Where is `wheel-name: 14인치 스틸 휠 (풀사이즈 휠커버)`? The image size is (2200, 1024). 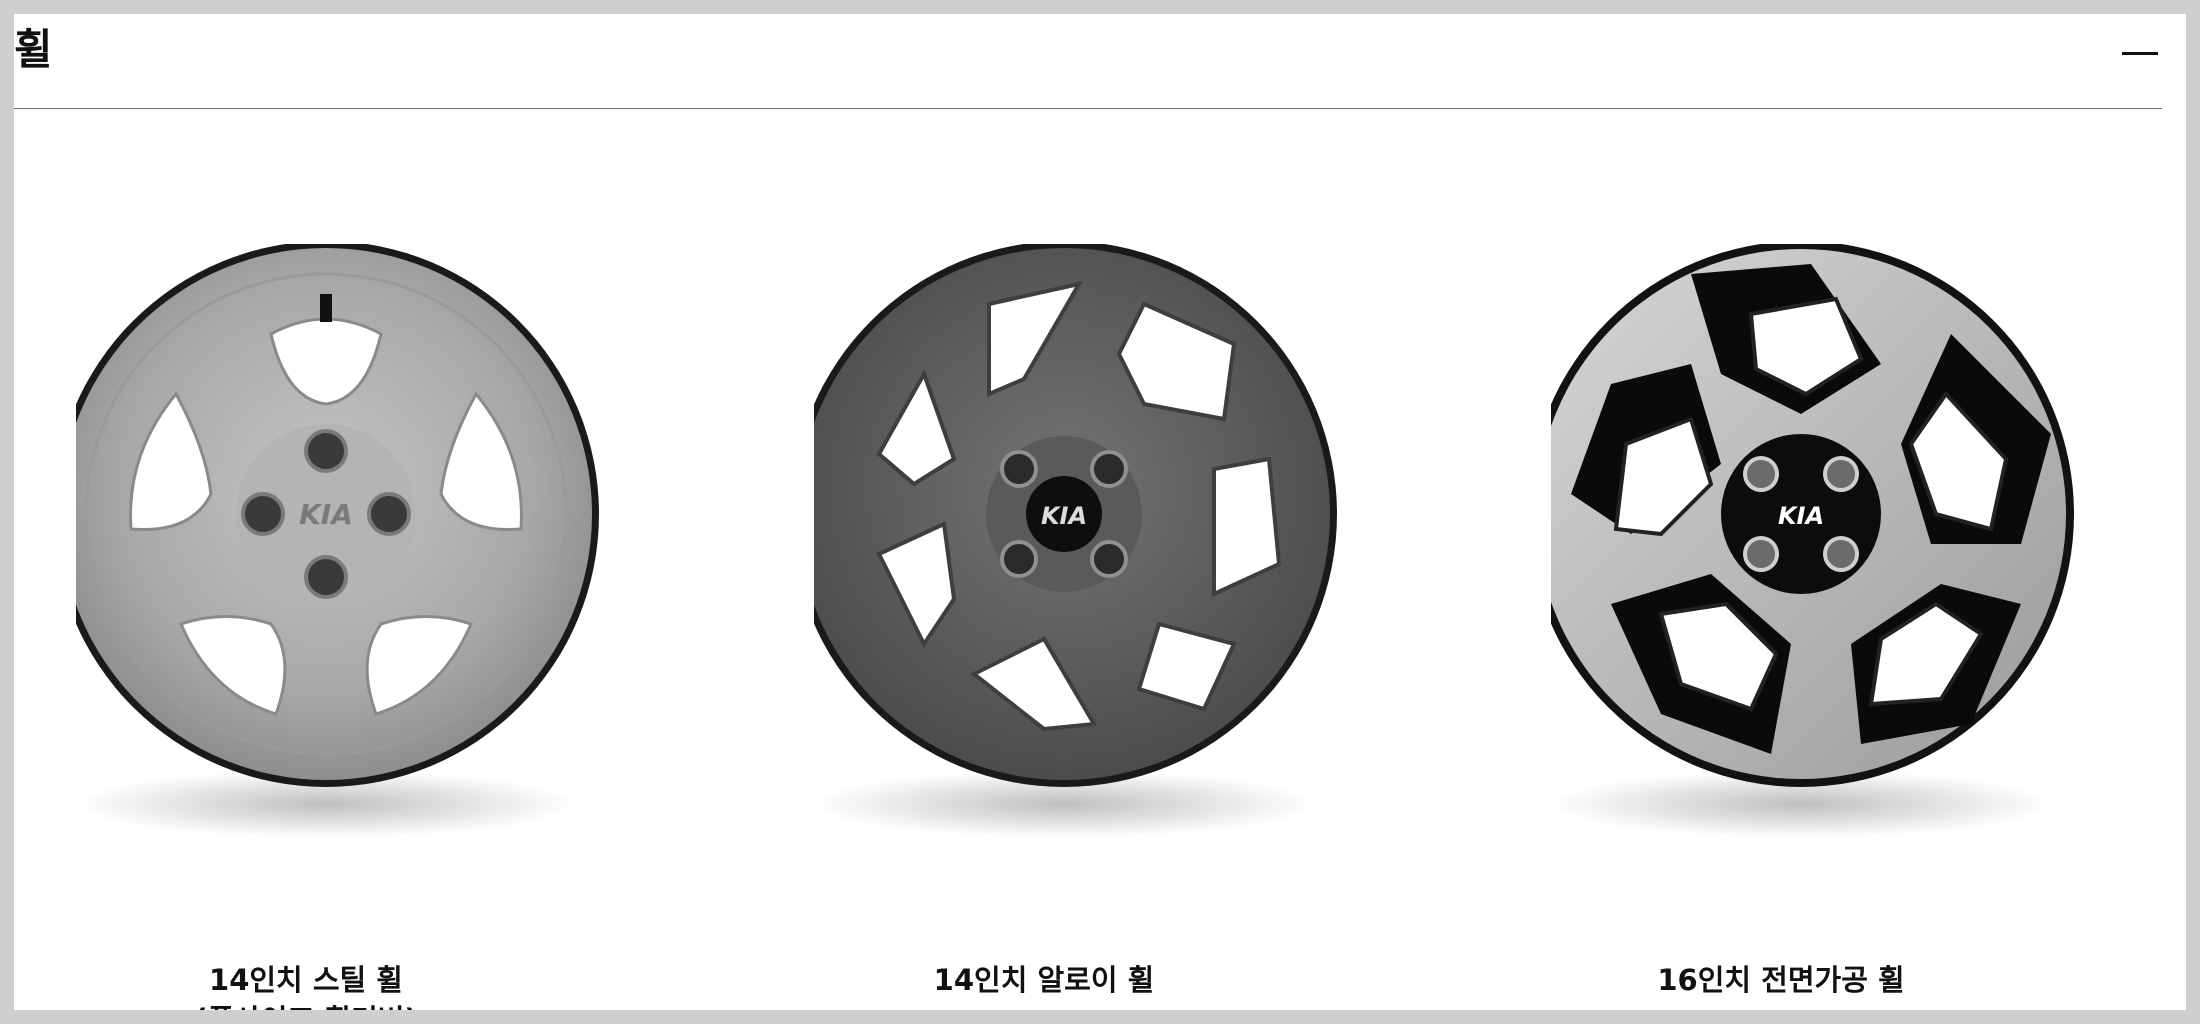
wheel-name: 14인치 스틸 휠 (풀사이즈 휠커버) is located at coordinates (330, 985).